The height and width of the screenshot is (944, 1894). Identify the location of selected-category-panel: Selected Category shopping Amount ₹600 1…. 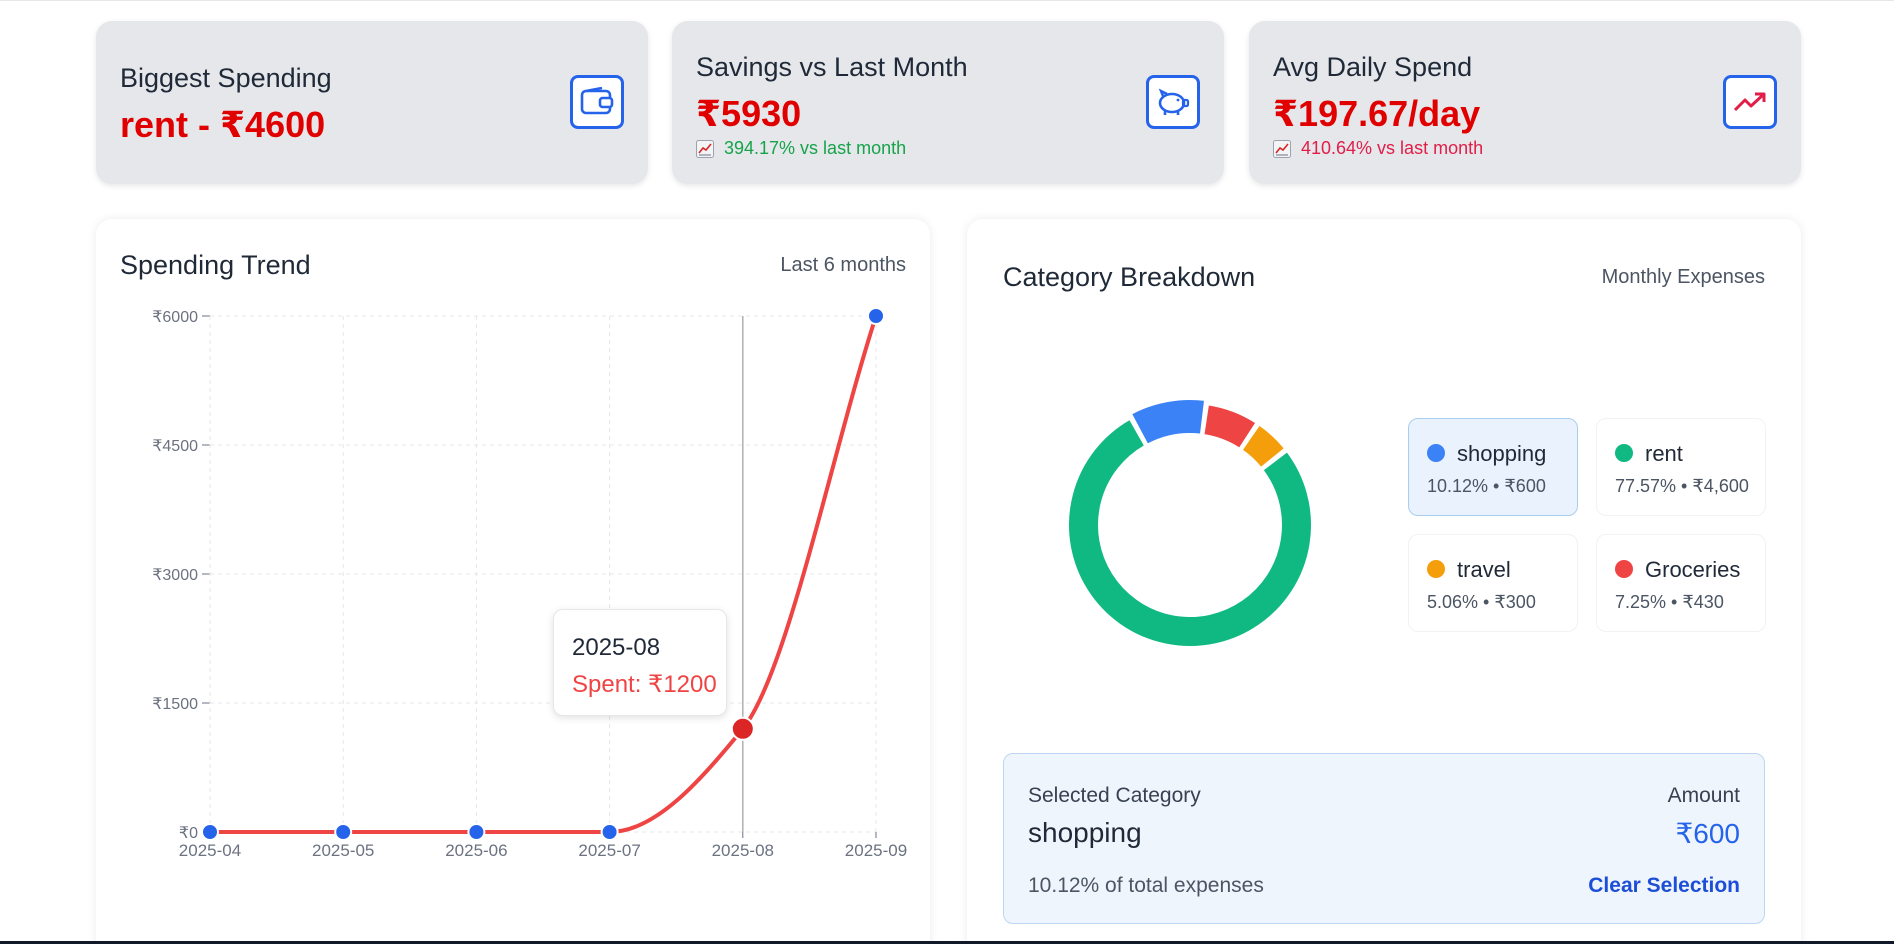
(1384, 838).